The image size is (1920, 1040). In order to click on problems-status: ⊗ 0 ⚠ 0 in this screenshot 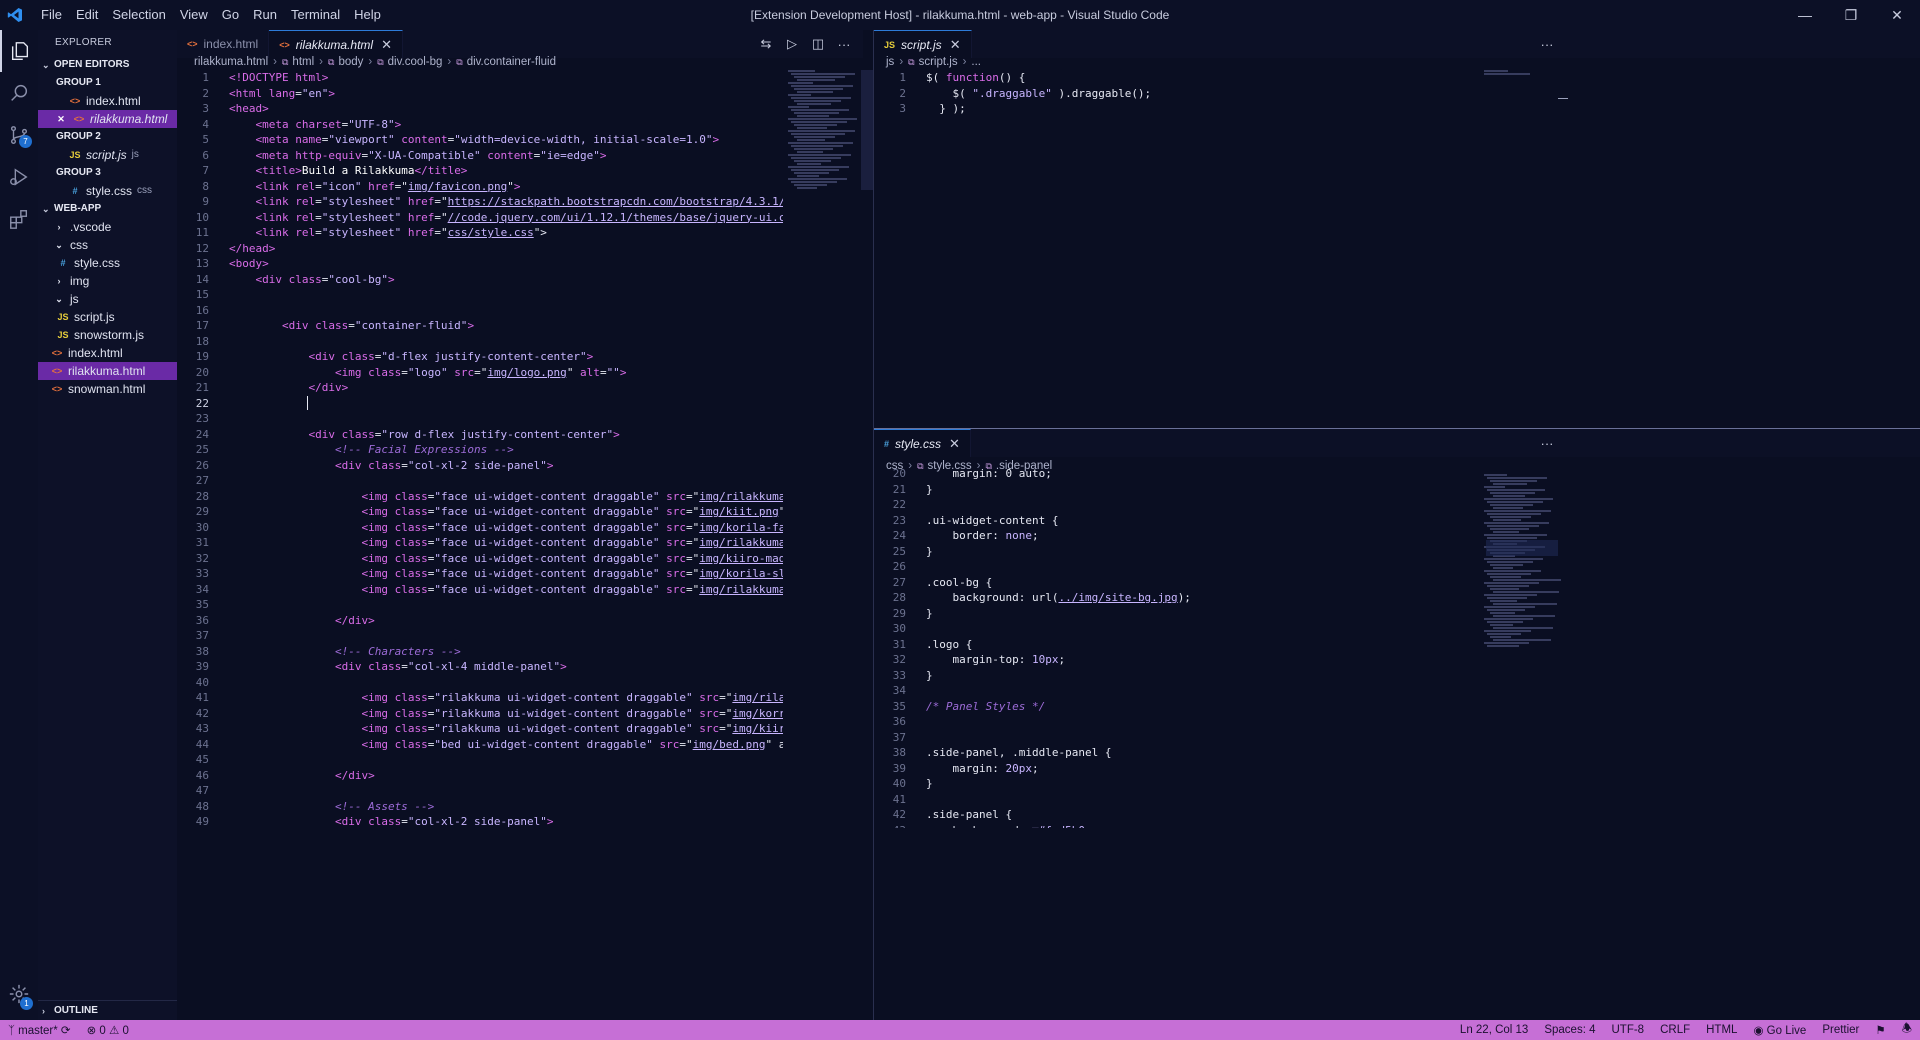, I will do `click(108, 1030)`.